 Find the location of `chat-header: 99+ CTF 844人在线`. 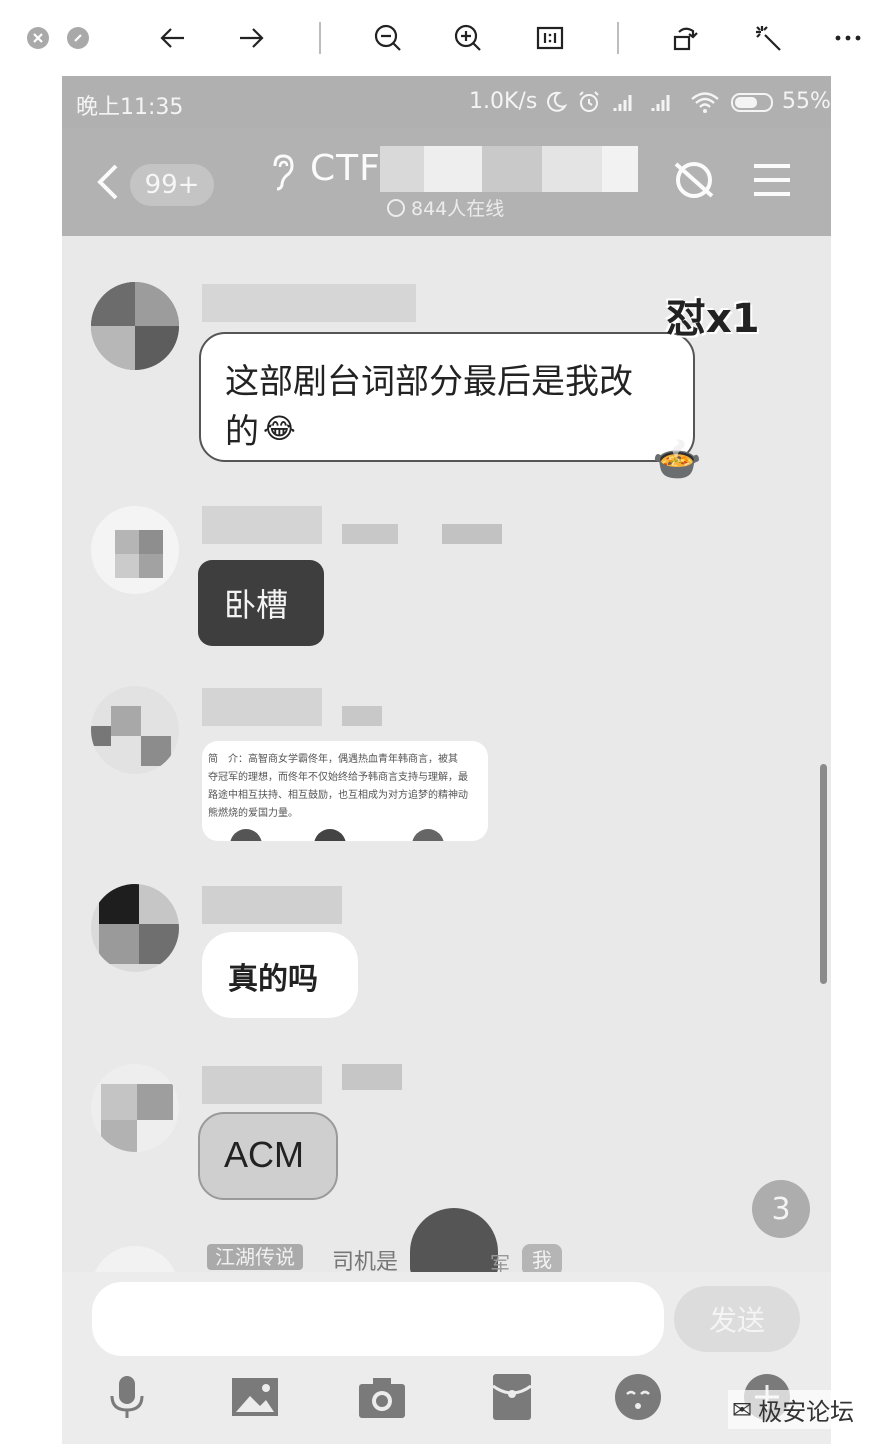

chat-header: 99+ CTF 844人在线 is located at coordinates (446, 182).